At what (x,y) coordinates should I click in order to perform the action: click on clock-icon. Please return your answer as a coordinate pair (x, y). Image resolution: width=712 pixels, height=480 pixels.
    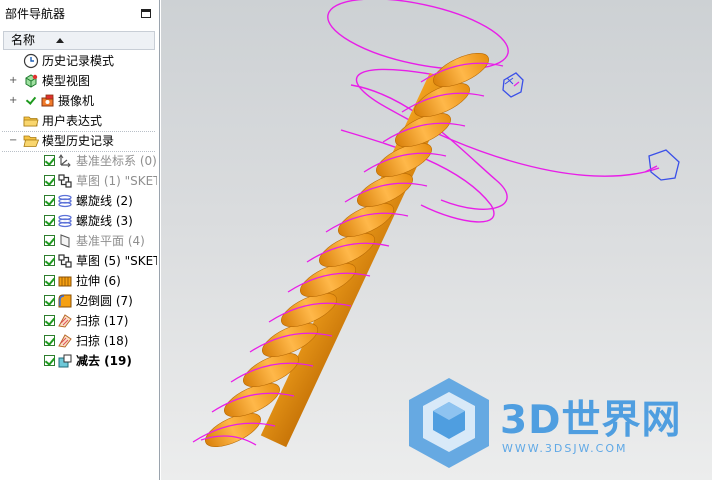
    Looking at the image, I should click on (31, 61).